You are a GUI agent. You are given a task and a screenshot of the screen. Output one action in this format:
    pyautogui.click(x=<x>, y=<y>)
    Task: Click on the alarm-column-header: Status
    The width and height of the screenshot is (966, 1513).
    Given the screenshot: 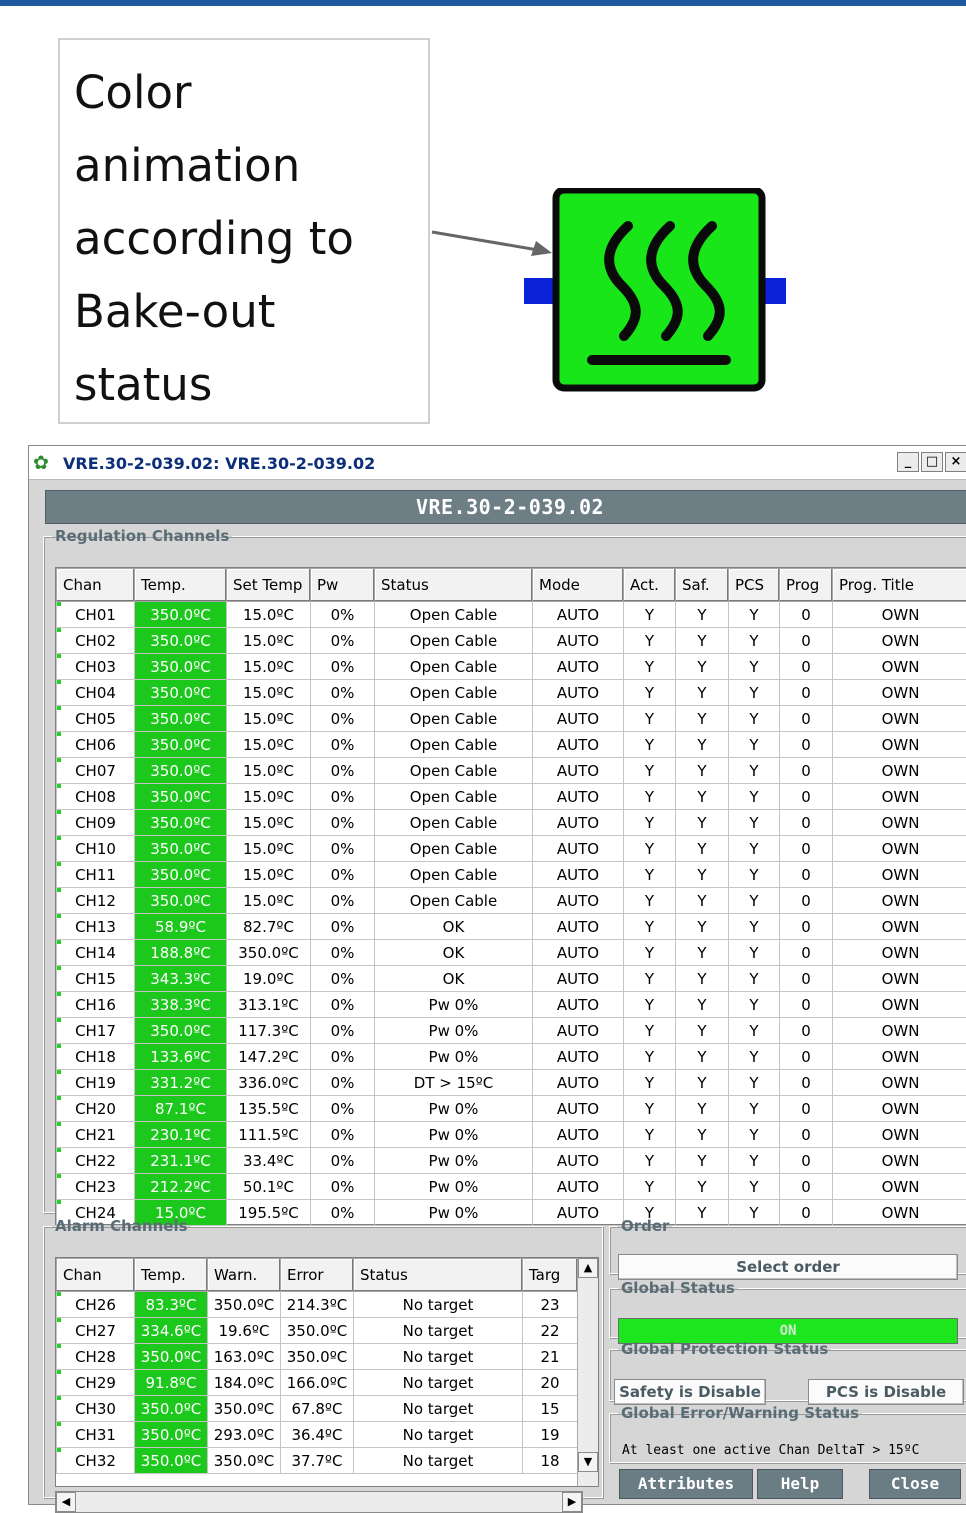 What is the action you would take?
    pyautogui.click(x=438, y=1275)
    